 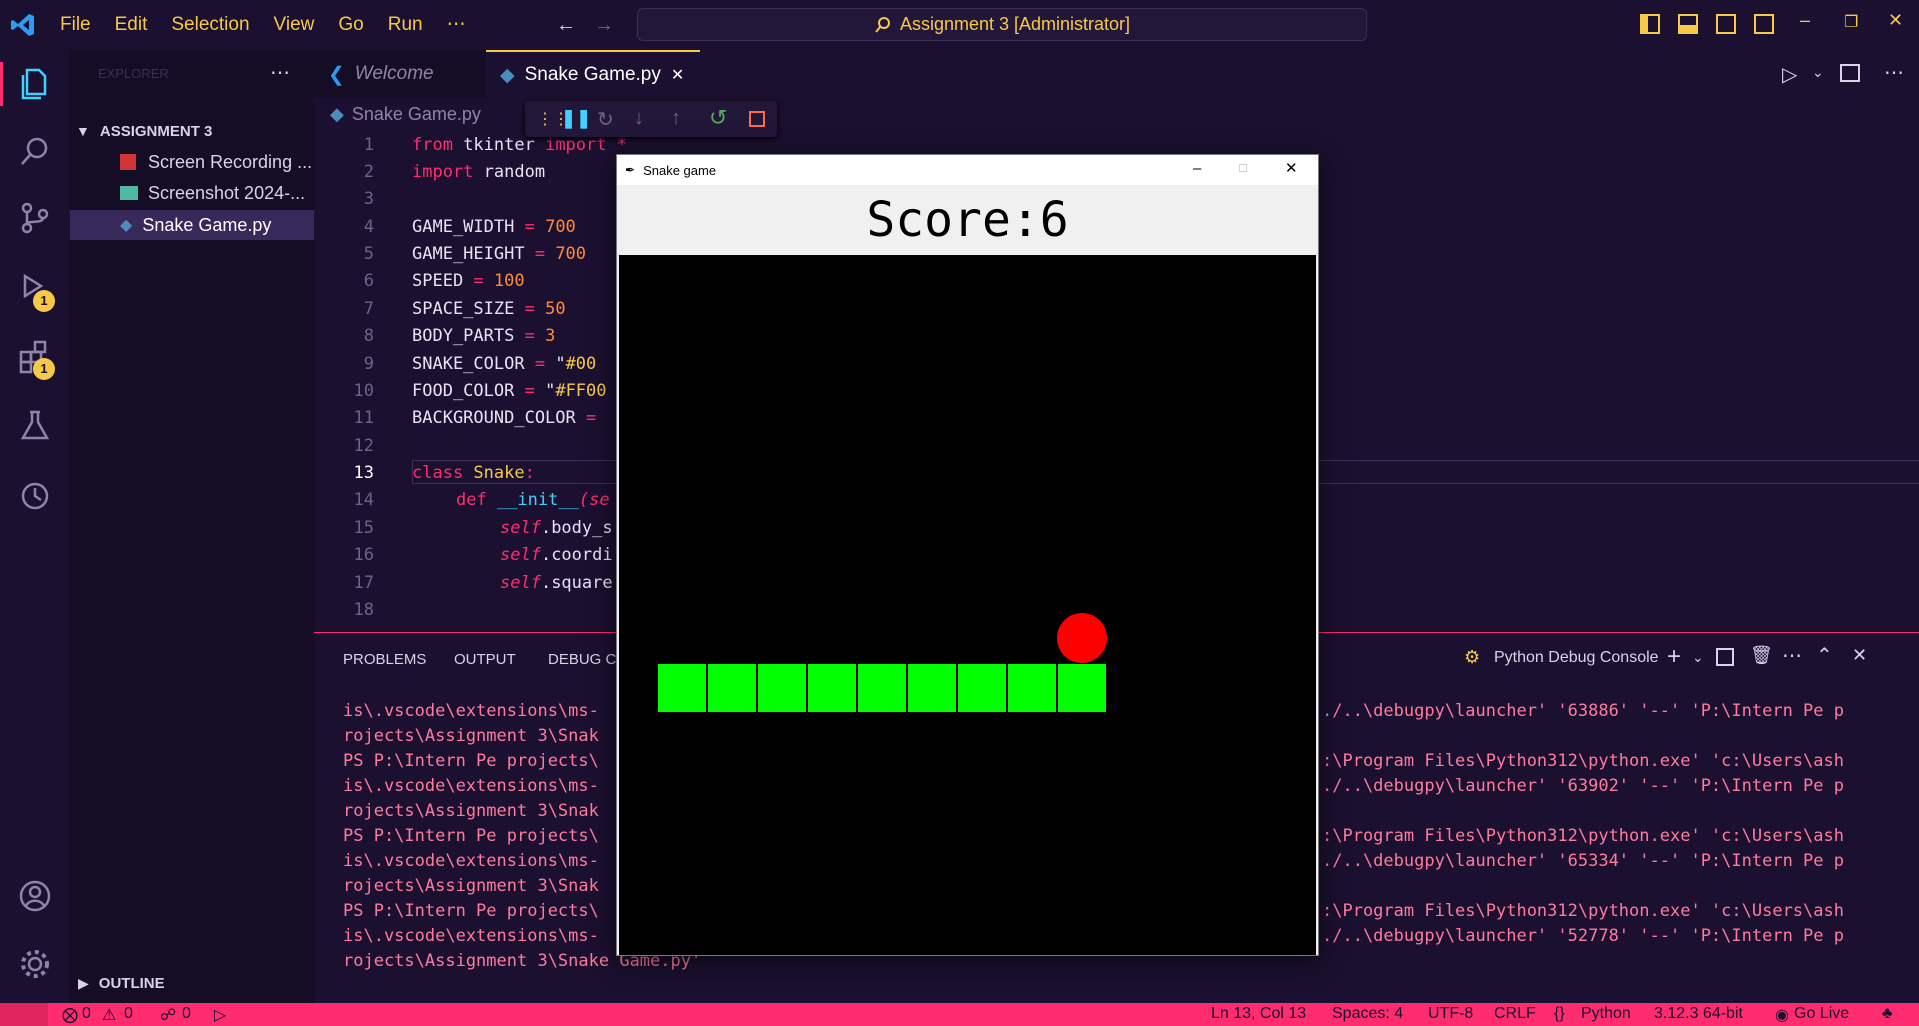 I want to click on image-file-icon, so click(x=129, y=193).